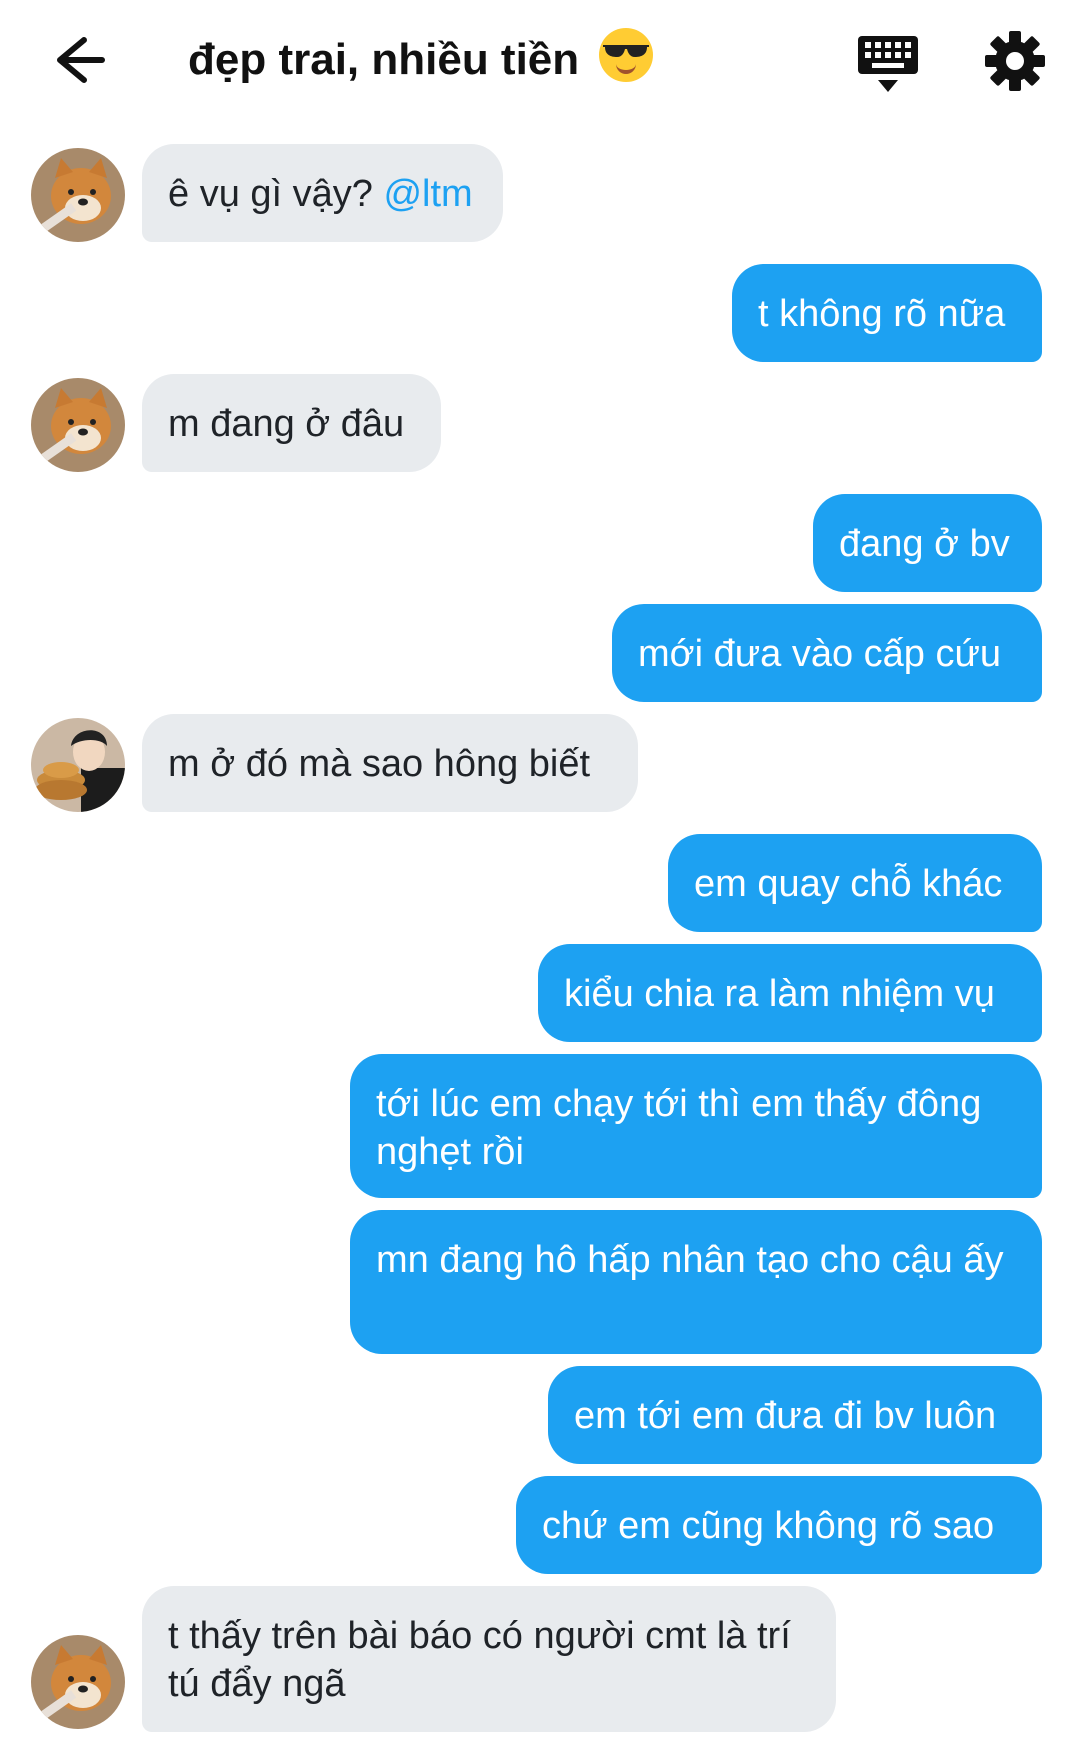 This screenshot has height=1755, width=1080. What do you see at coordinates (924, 544) in the screenshot?
I see `message-text: đang ở bv` at bounding box center [924, 544].